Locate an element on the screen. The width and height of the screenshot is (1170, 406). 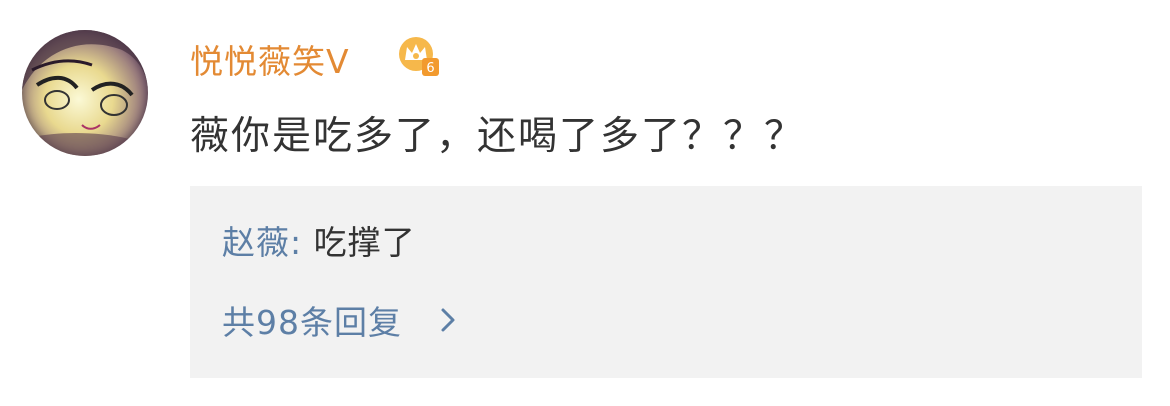
avatar is located at coordinates (85, 93).